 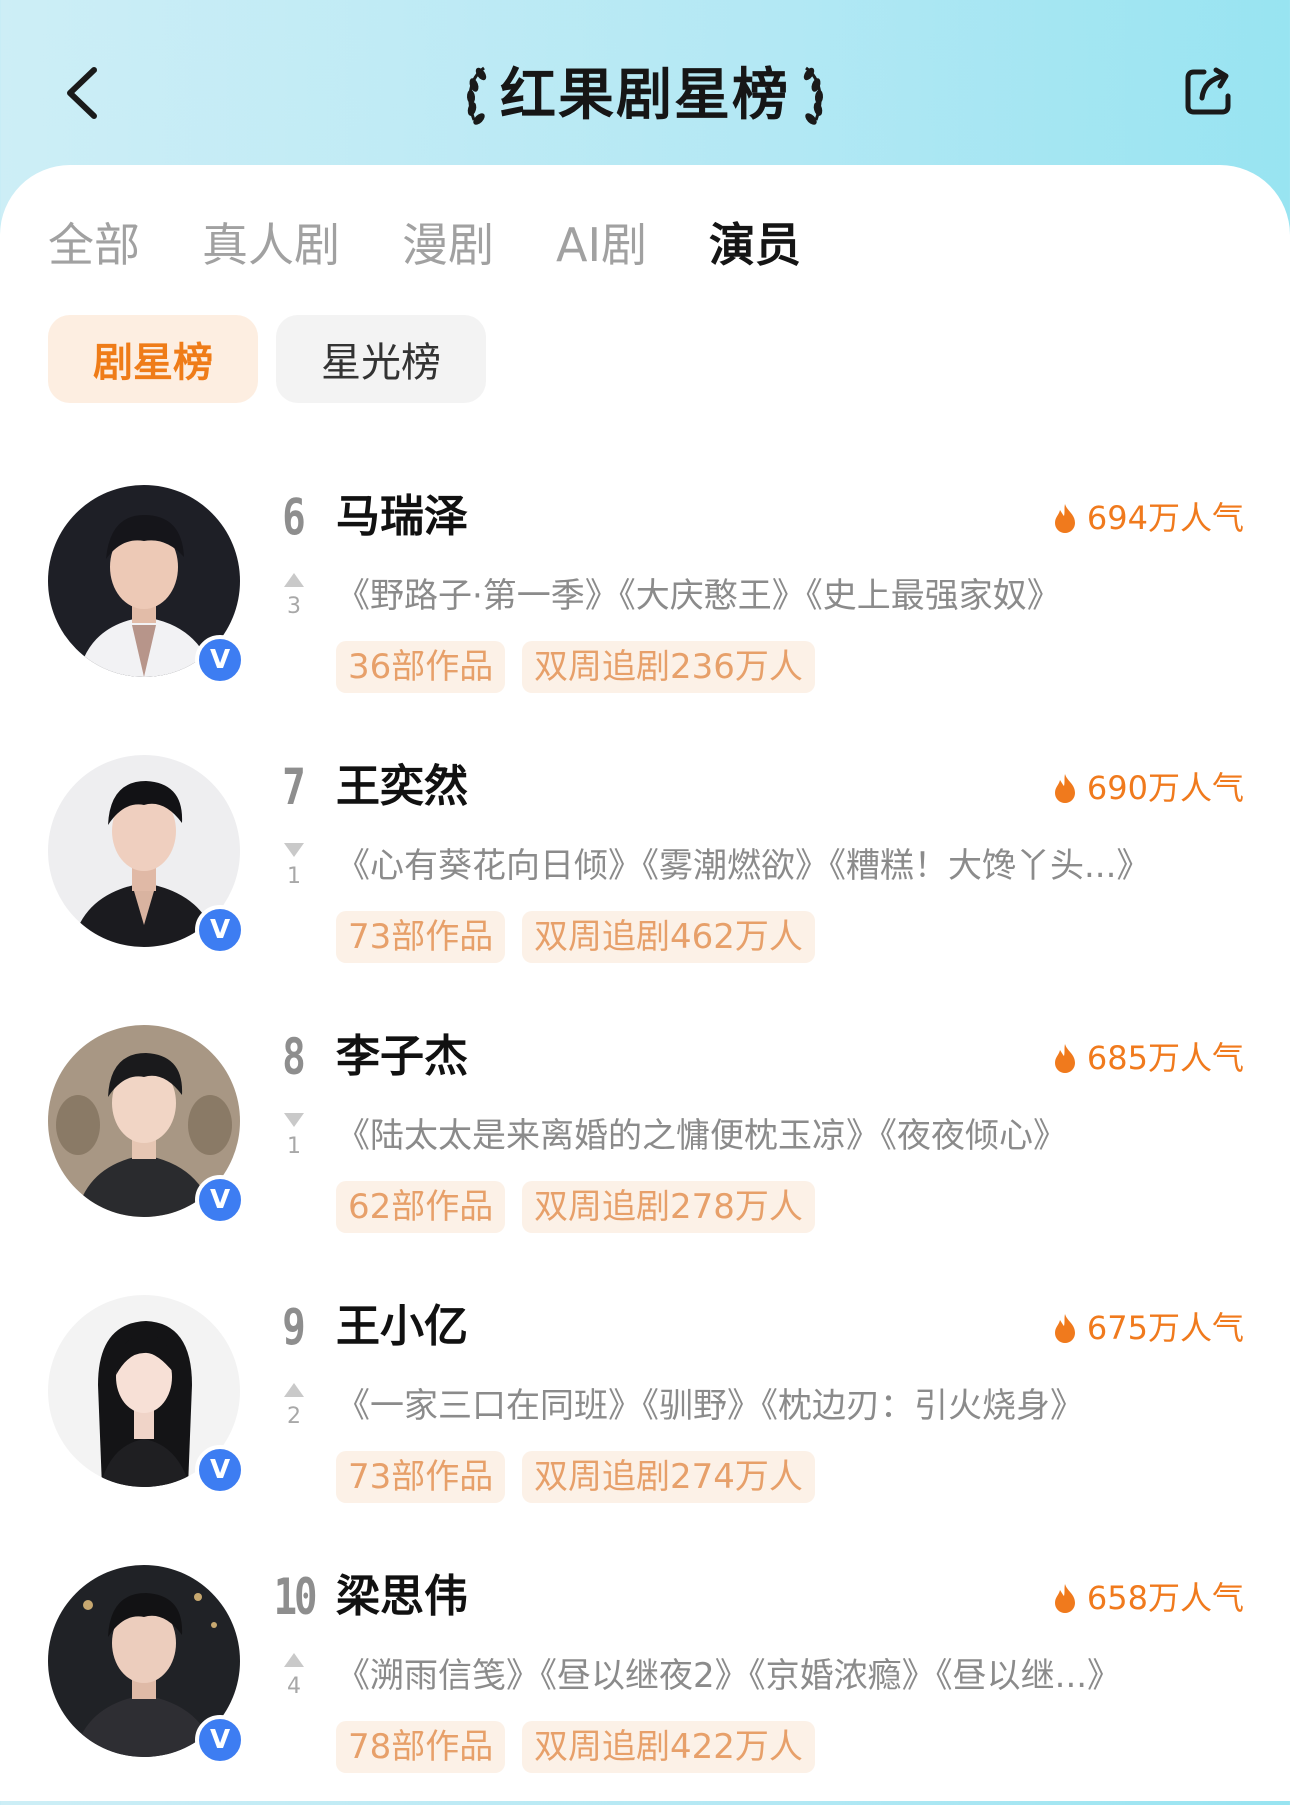 I want to click on laurel-left-icon, so click(x=476, y=95).